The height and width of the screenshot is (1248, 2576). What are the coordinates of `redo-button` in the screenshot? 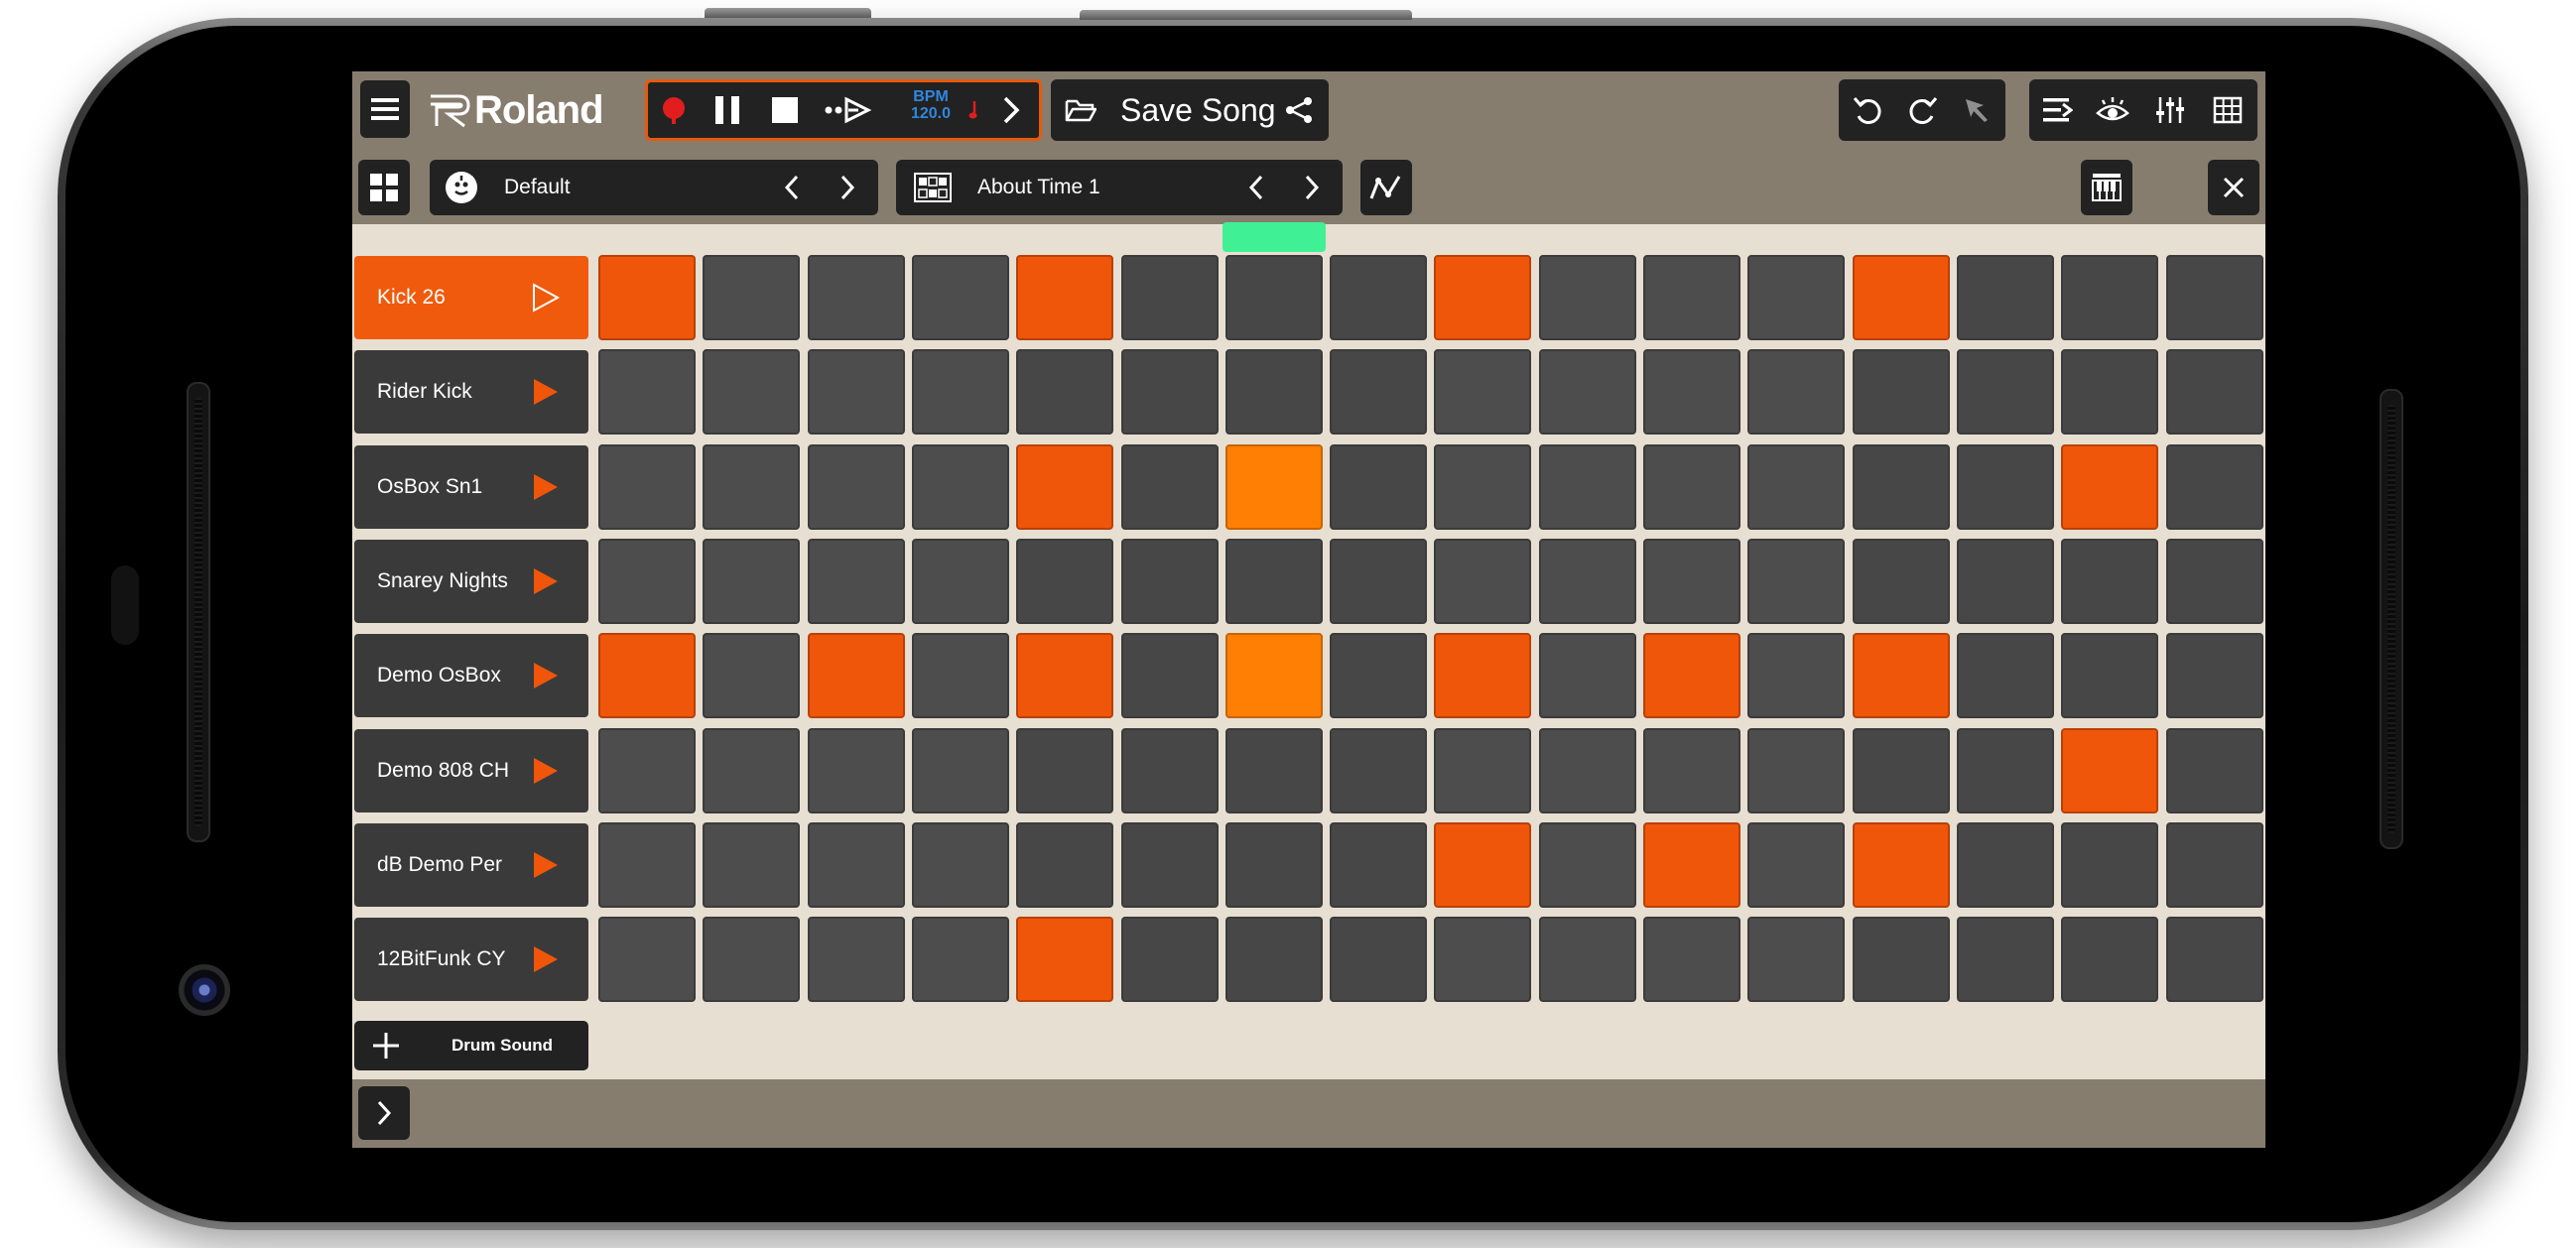 It's located at (1923, 110).